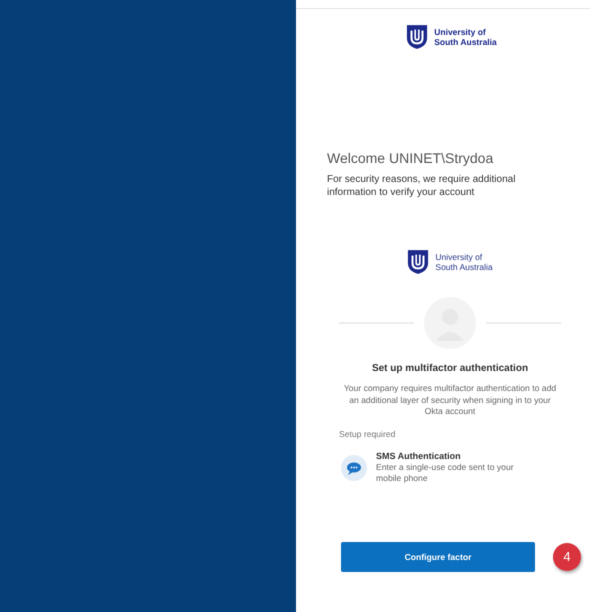 This screenshot has height=612, width=590. I want to click on card-description: Your company requires multifactor authentication to add an additional layer of security when signing in to your Okta account, so click(450, 400).